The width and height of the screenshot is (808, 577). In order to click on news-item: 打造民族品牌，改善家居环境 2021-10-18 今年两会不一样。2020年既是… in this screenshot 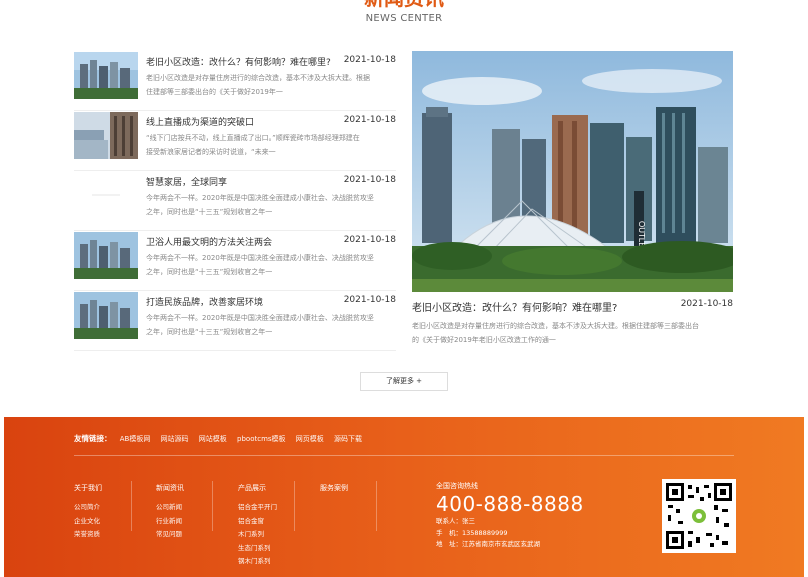, I will do `click(235, 321)`.